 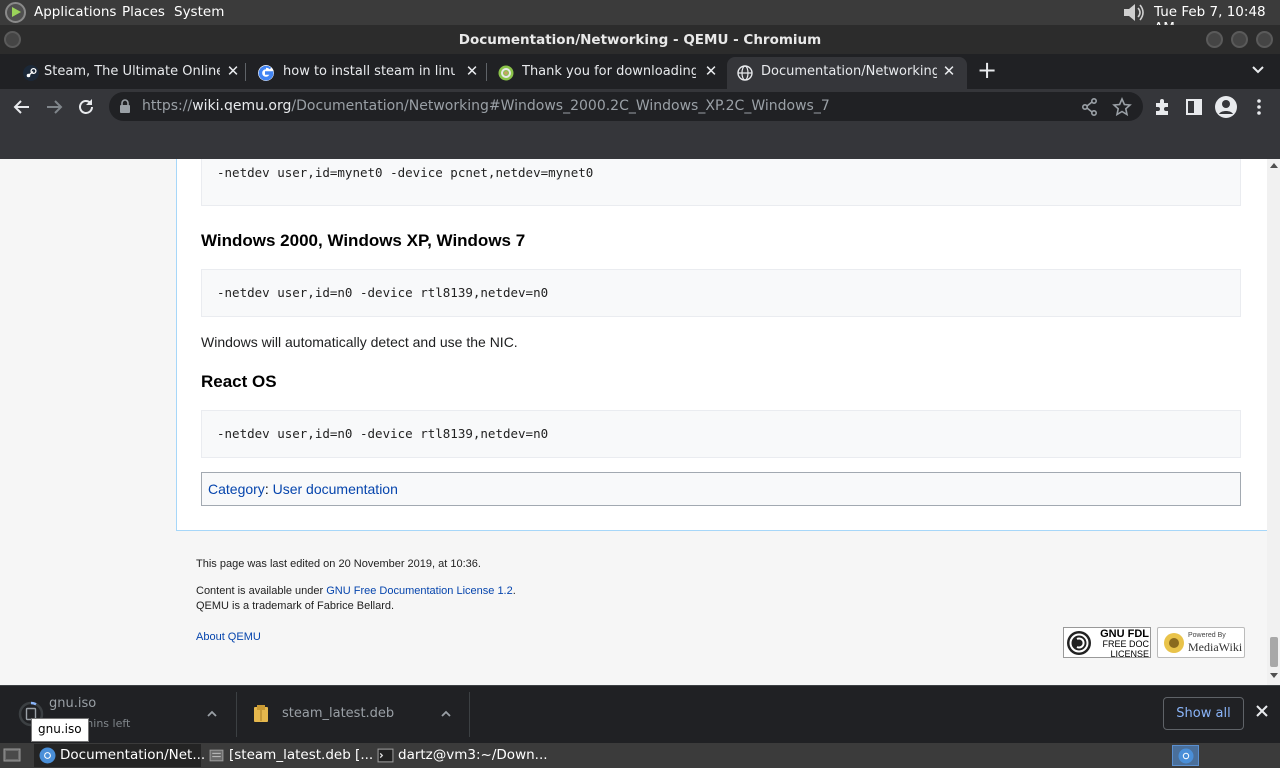 I want to click on back-arrow-icon, so click(x=22, y=107).